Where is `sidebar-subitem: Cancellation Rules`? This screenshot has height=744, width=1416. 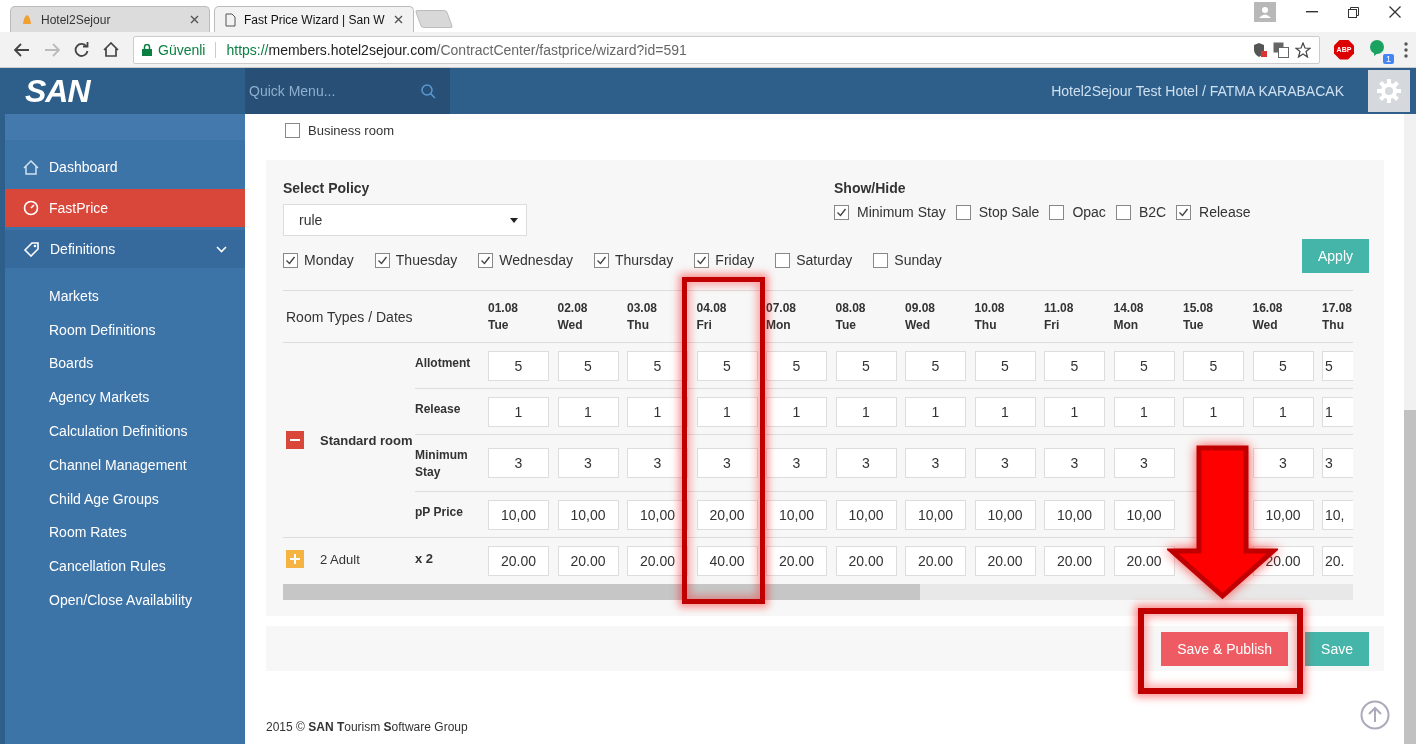 sidebar-subitem: Cancellation Rules is located at coordinates (125, 566).